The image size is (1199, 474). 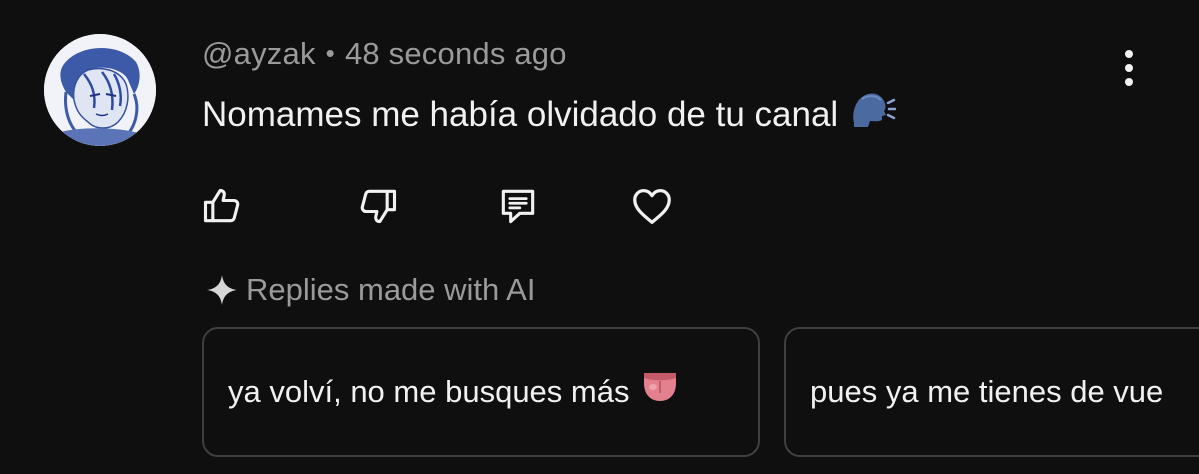 I want to click on suggestion-text: pues ya me tienes de vue, so click(x=987, y=391).